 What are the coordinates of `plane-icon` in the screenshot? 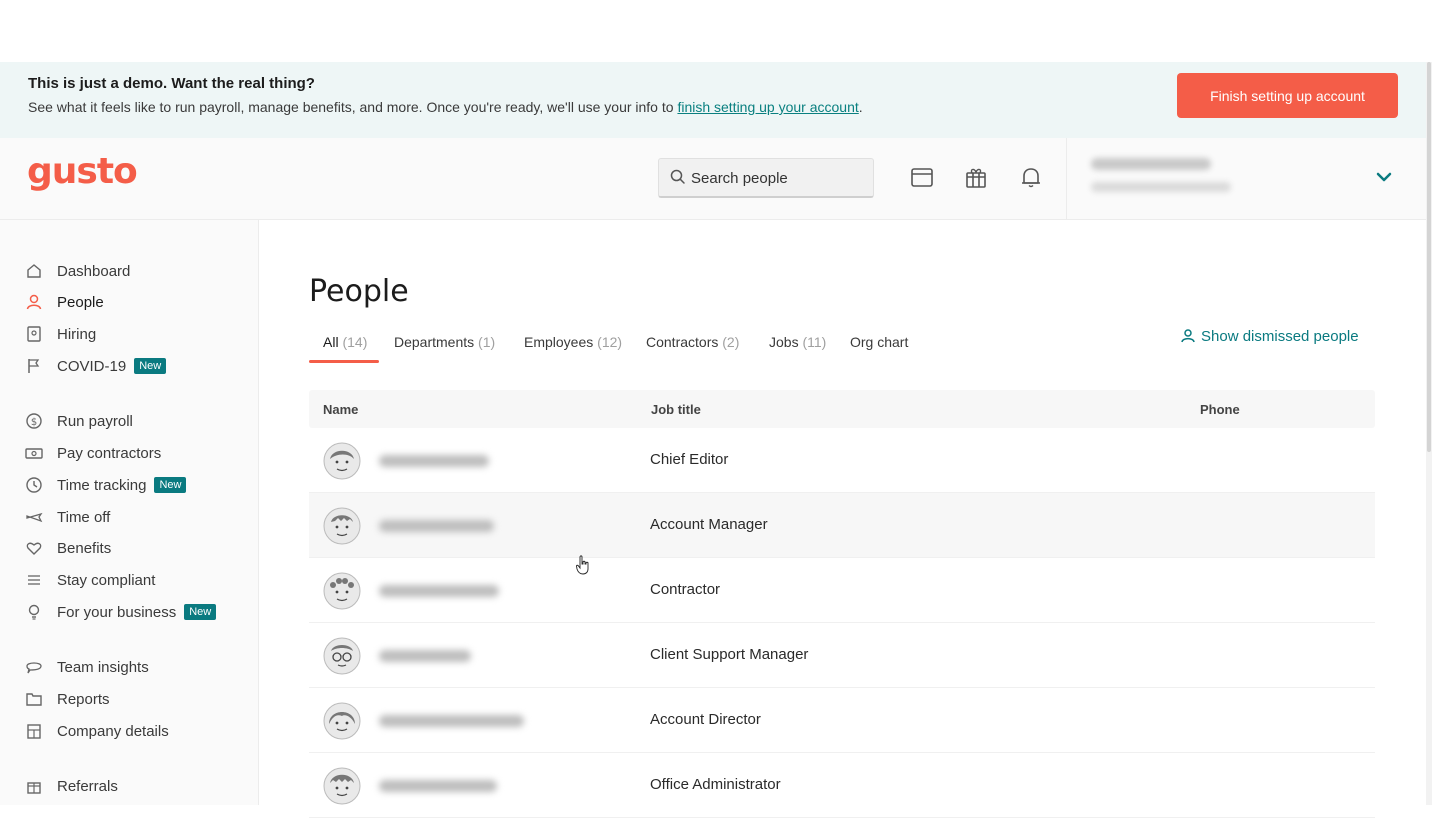 It's located at (34, 517).